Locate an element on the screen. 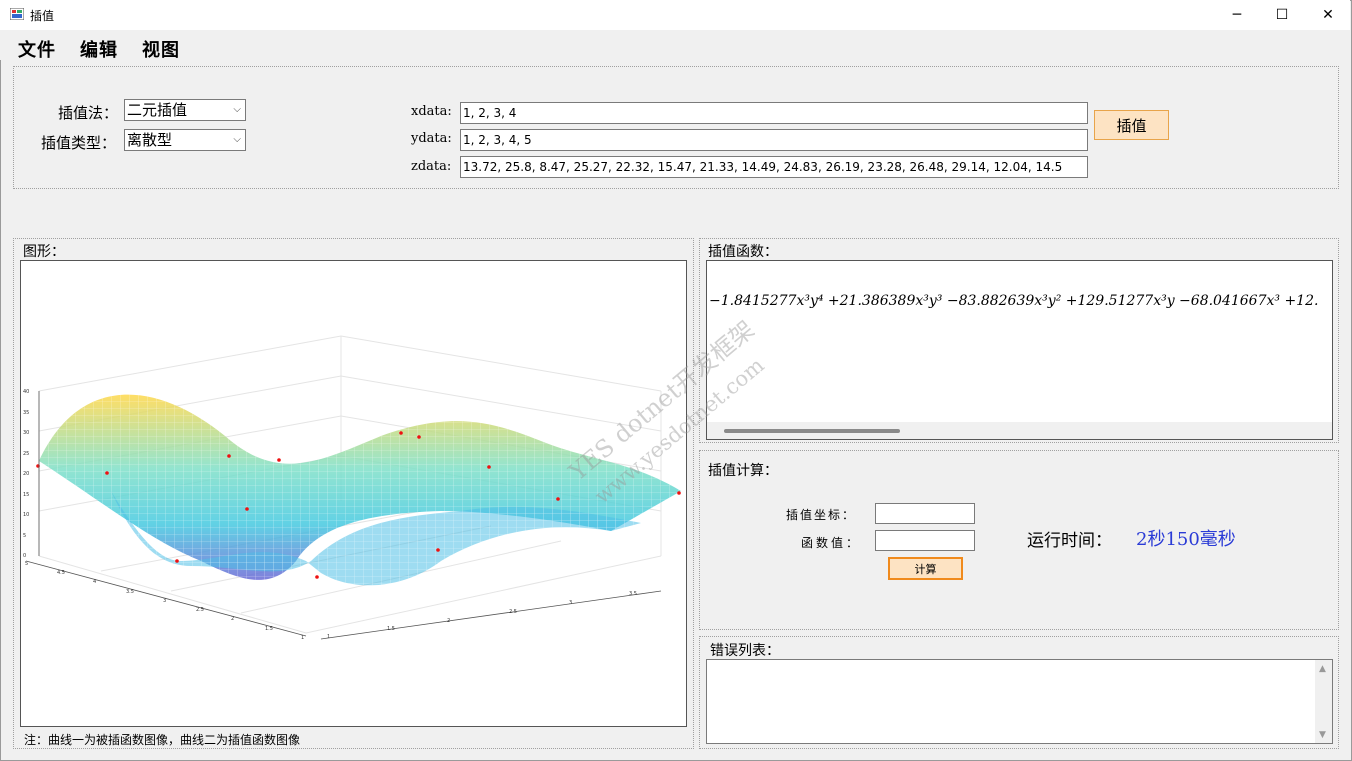  method-select: 二元插值 ⌵ is located at coordinates (185, 110).